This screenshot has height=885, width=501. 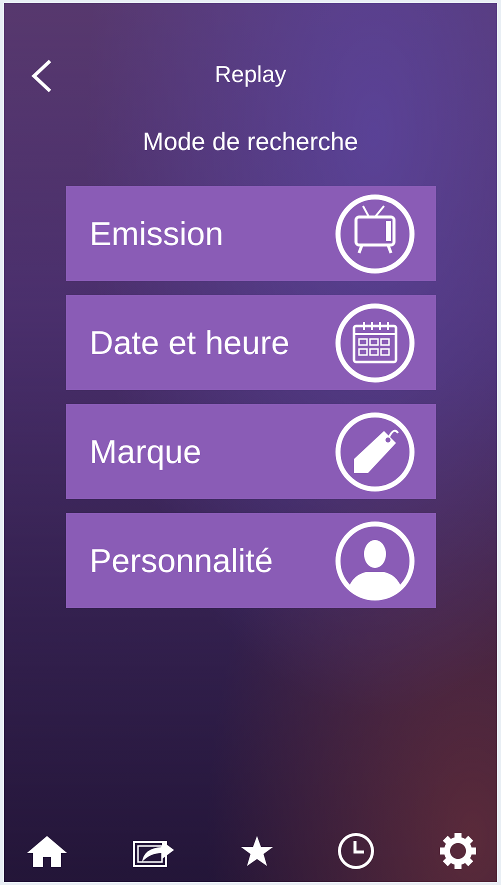 I want to click on section-heading: Mode de recherche, so click(x=250, y=142).